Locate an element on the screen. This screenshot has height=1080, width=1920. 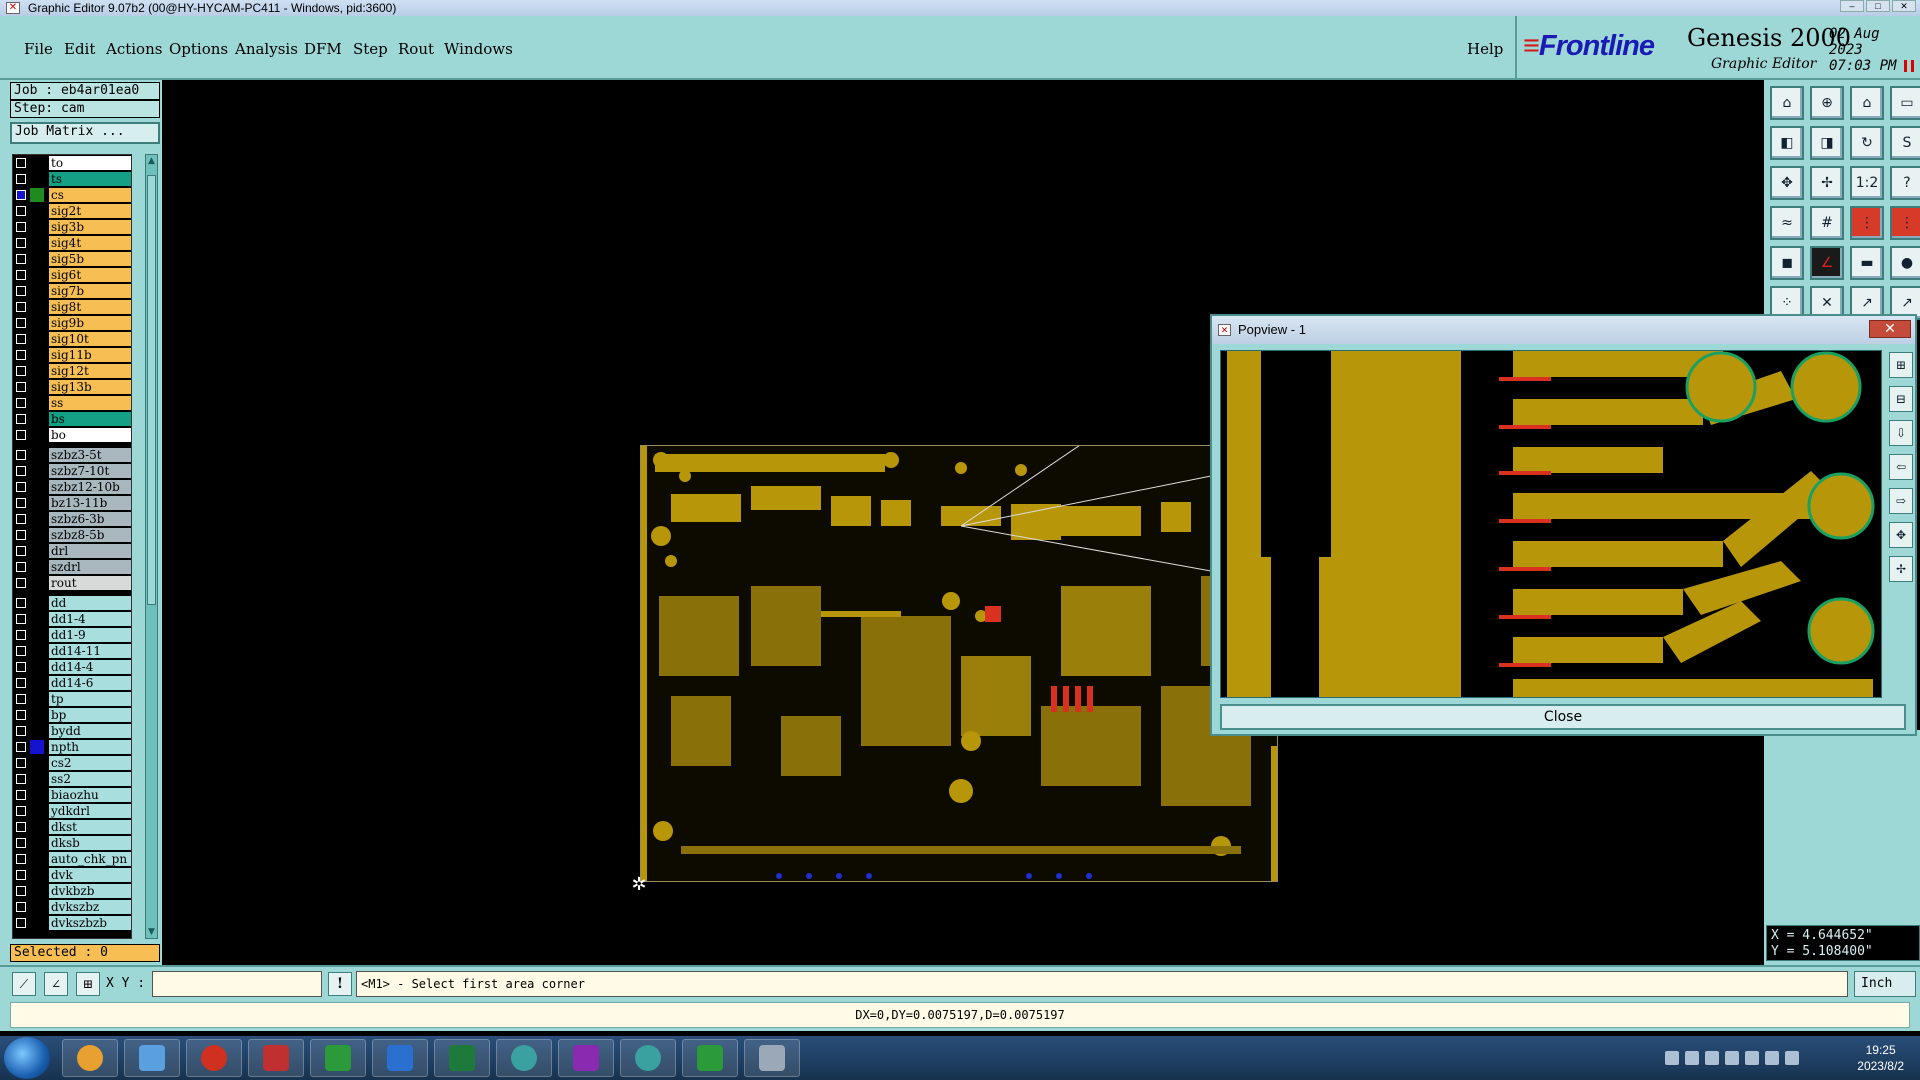
layer-name: ss is located at coordinates (90, 403).